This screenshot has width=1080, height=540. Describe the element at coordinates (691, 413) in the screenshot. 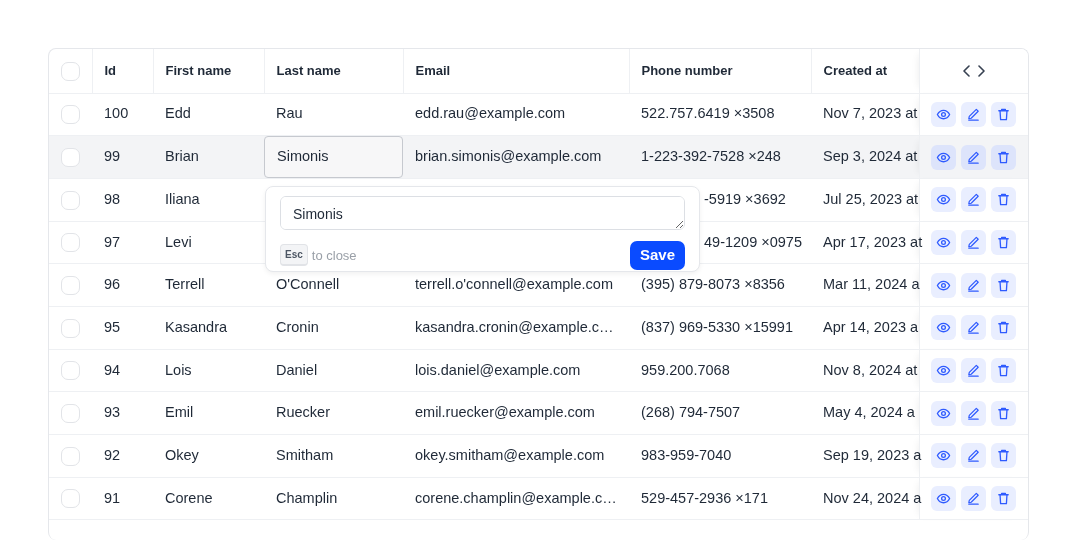

I see `phone-cell-text: (268) 794-7507` at that location.